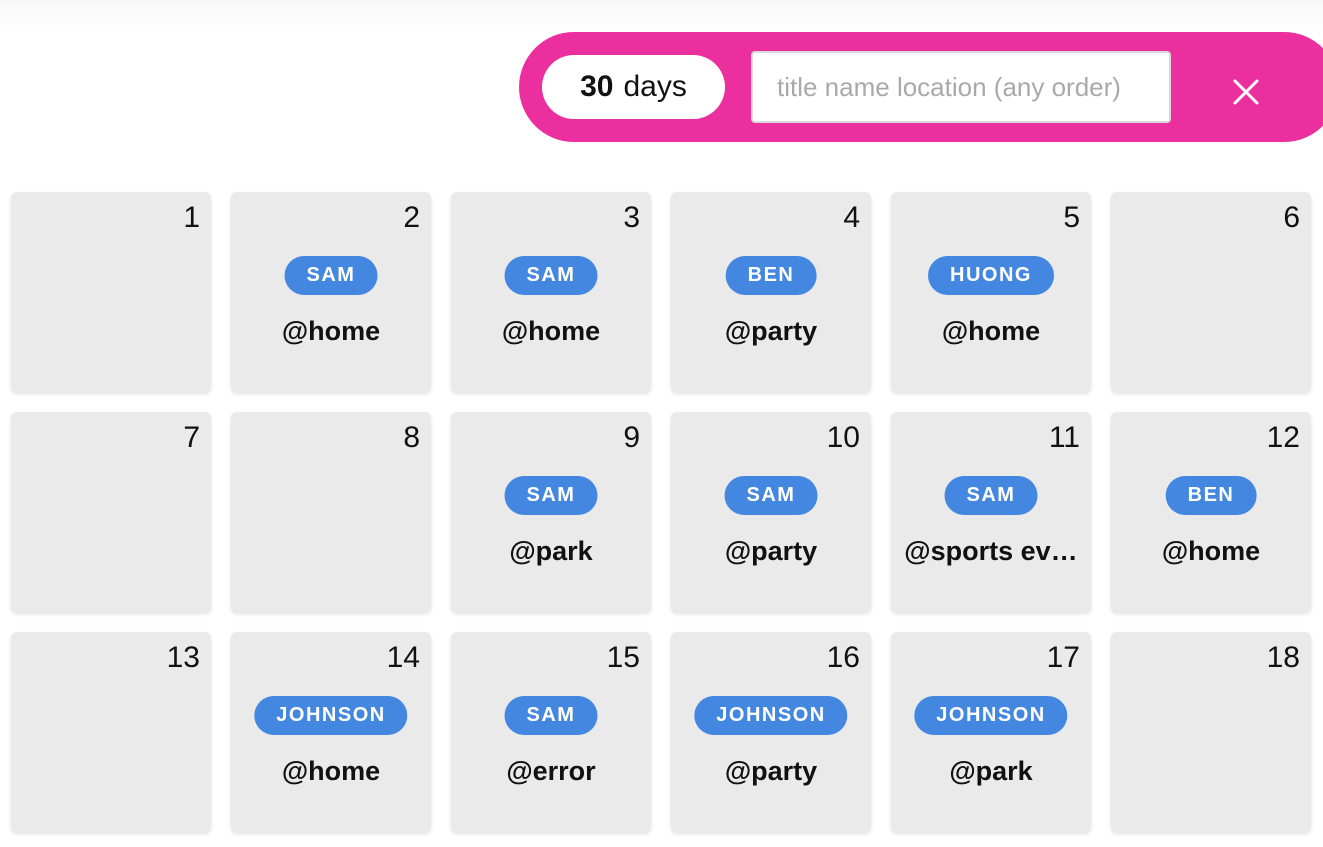 Image resolution: width=1323 pixels, height=847 pixels. Describe the element at coordinates (1063, 657) in the screenshot. I see `day-number: 17` at that location.